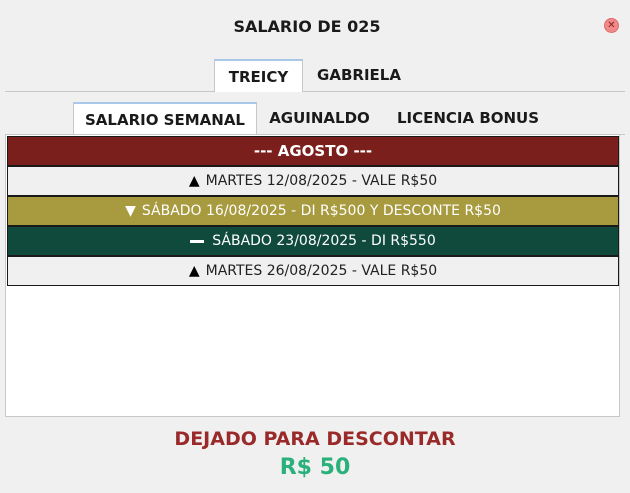 The image size is (630, 493). Describe the element at coordinates (468, 118) in the screenshot. I see `tab-licencia-bonus: LICENCIA BONUS` at that location.